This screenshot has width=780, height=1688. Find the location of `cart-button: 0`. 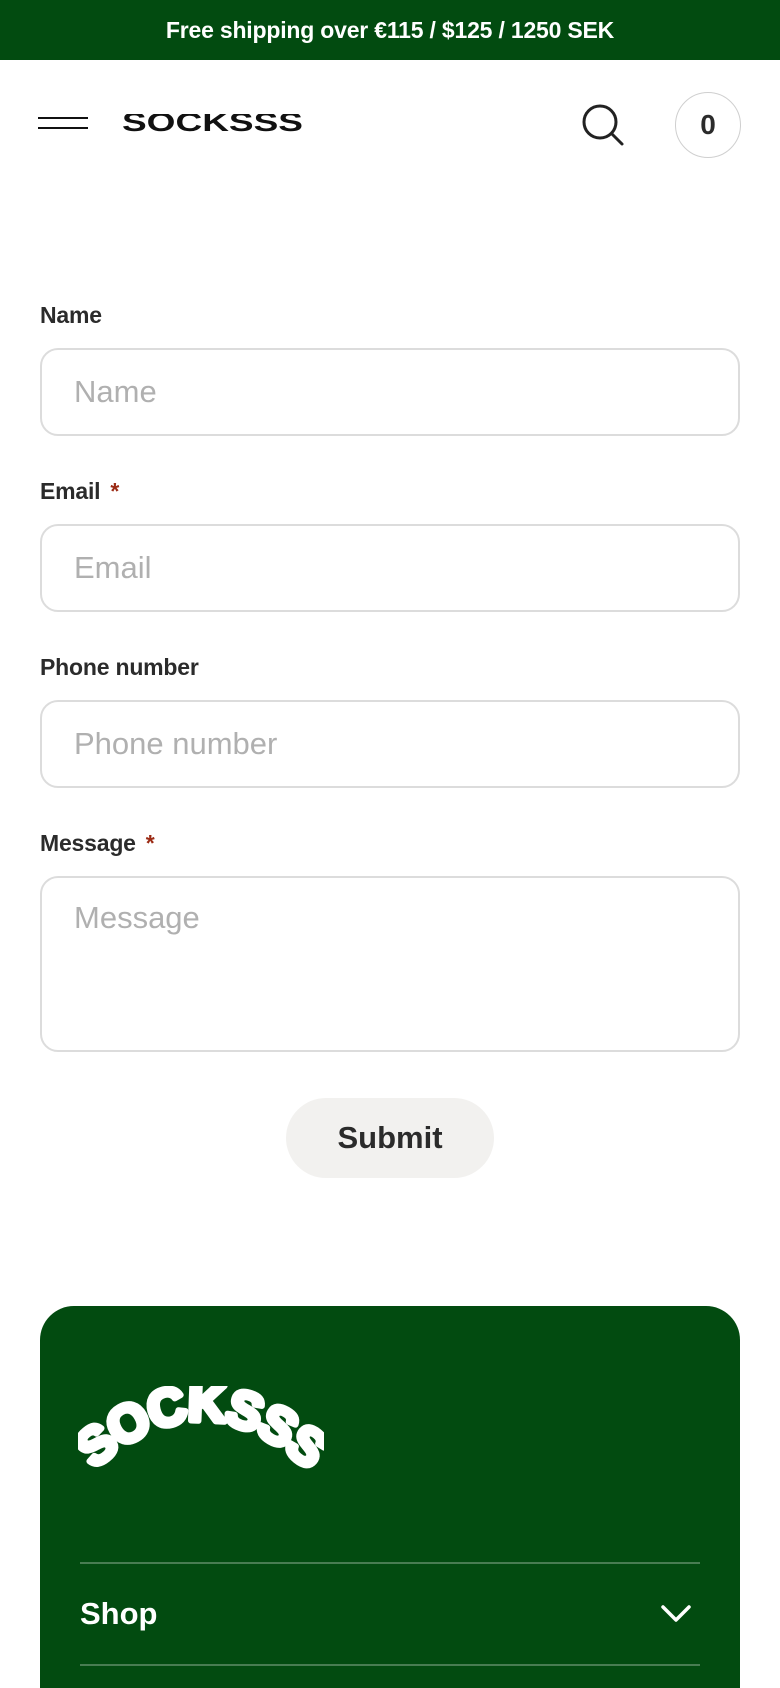

cart-button: 0 is located at coordinates (708, 125).